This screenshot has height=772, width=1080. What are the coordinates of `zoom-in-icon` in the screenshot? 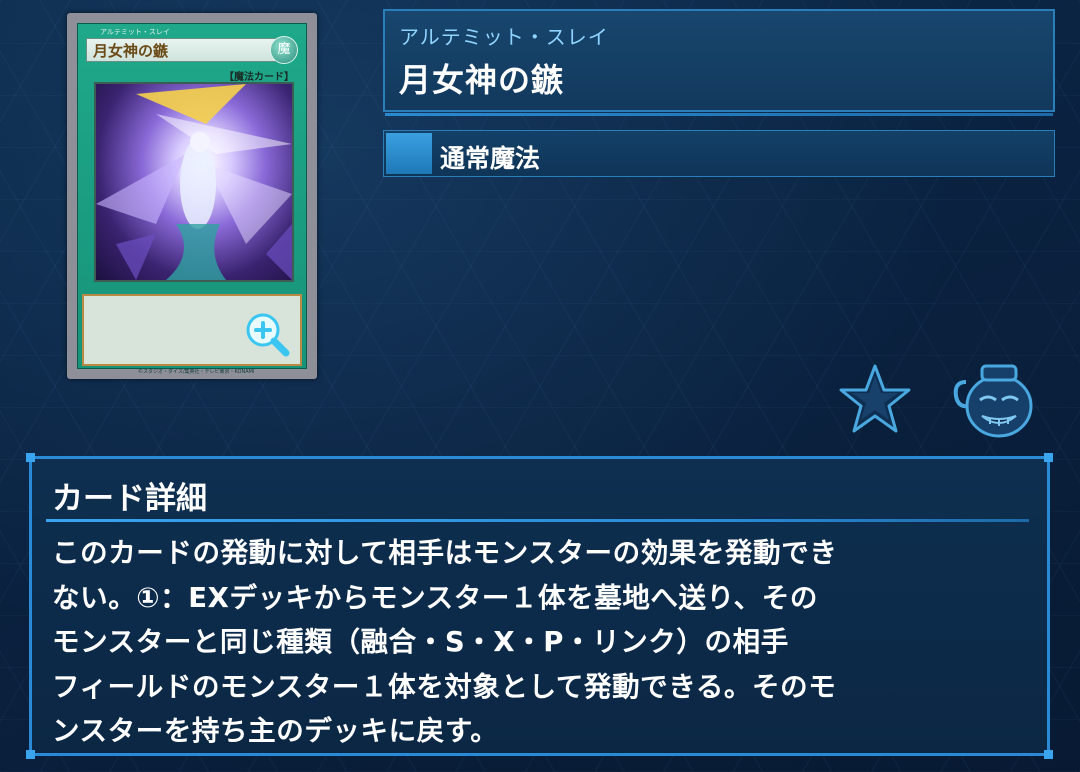 It's located at (267, 334).